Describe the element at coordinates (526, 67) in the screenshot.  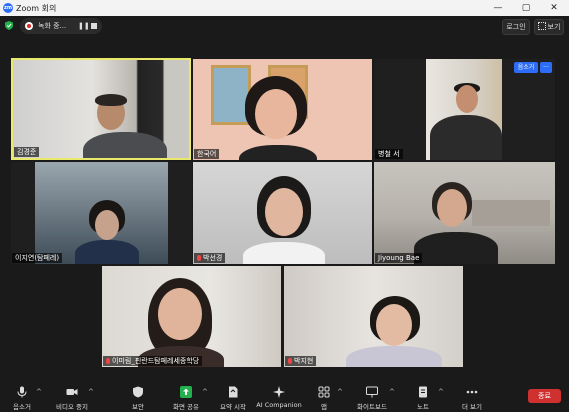
I see `unmute-request-button: 음소거` at that location.